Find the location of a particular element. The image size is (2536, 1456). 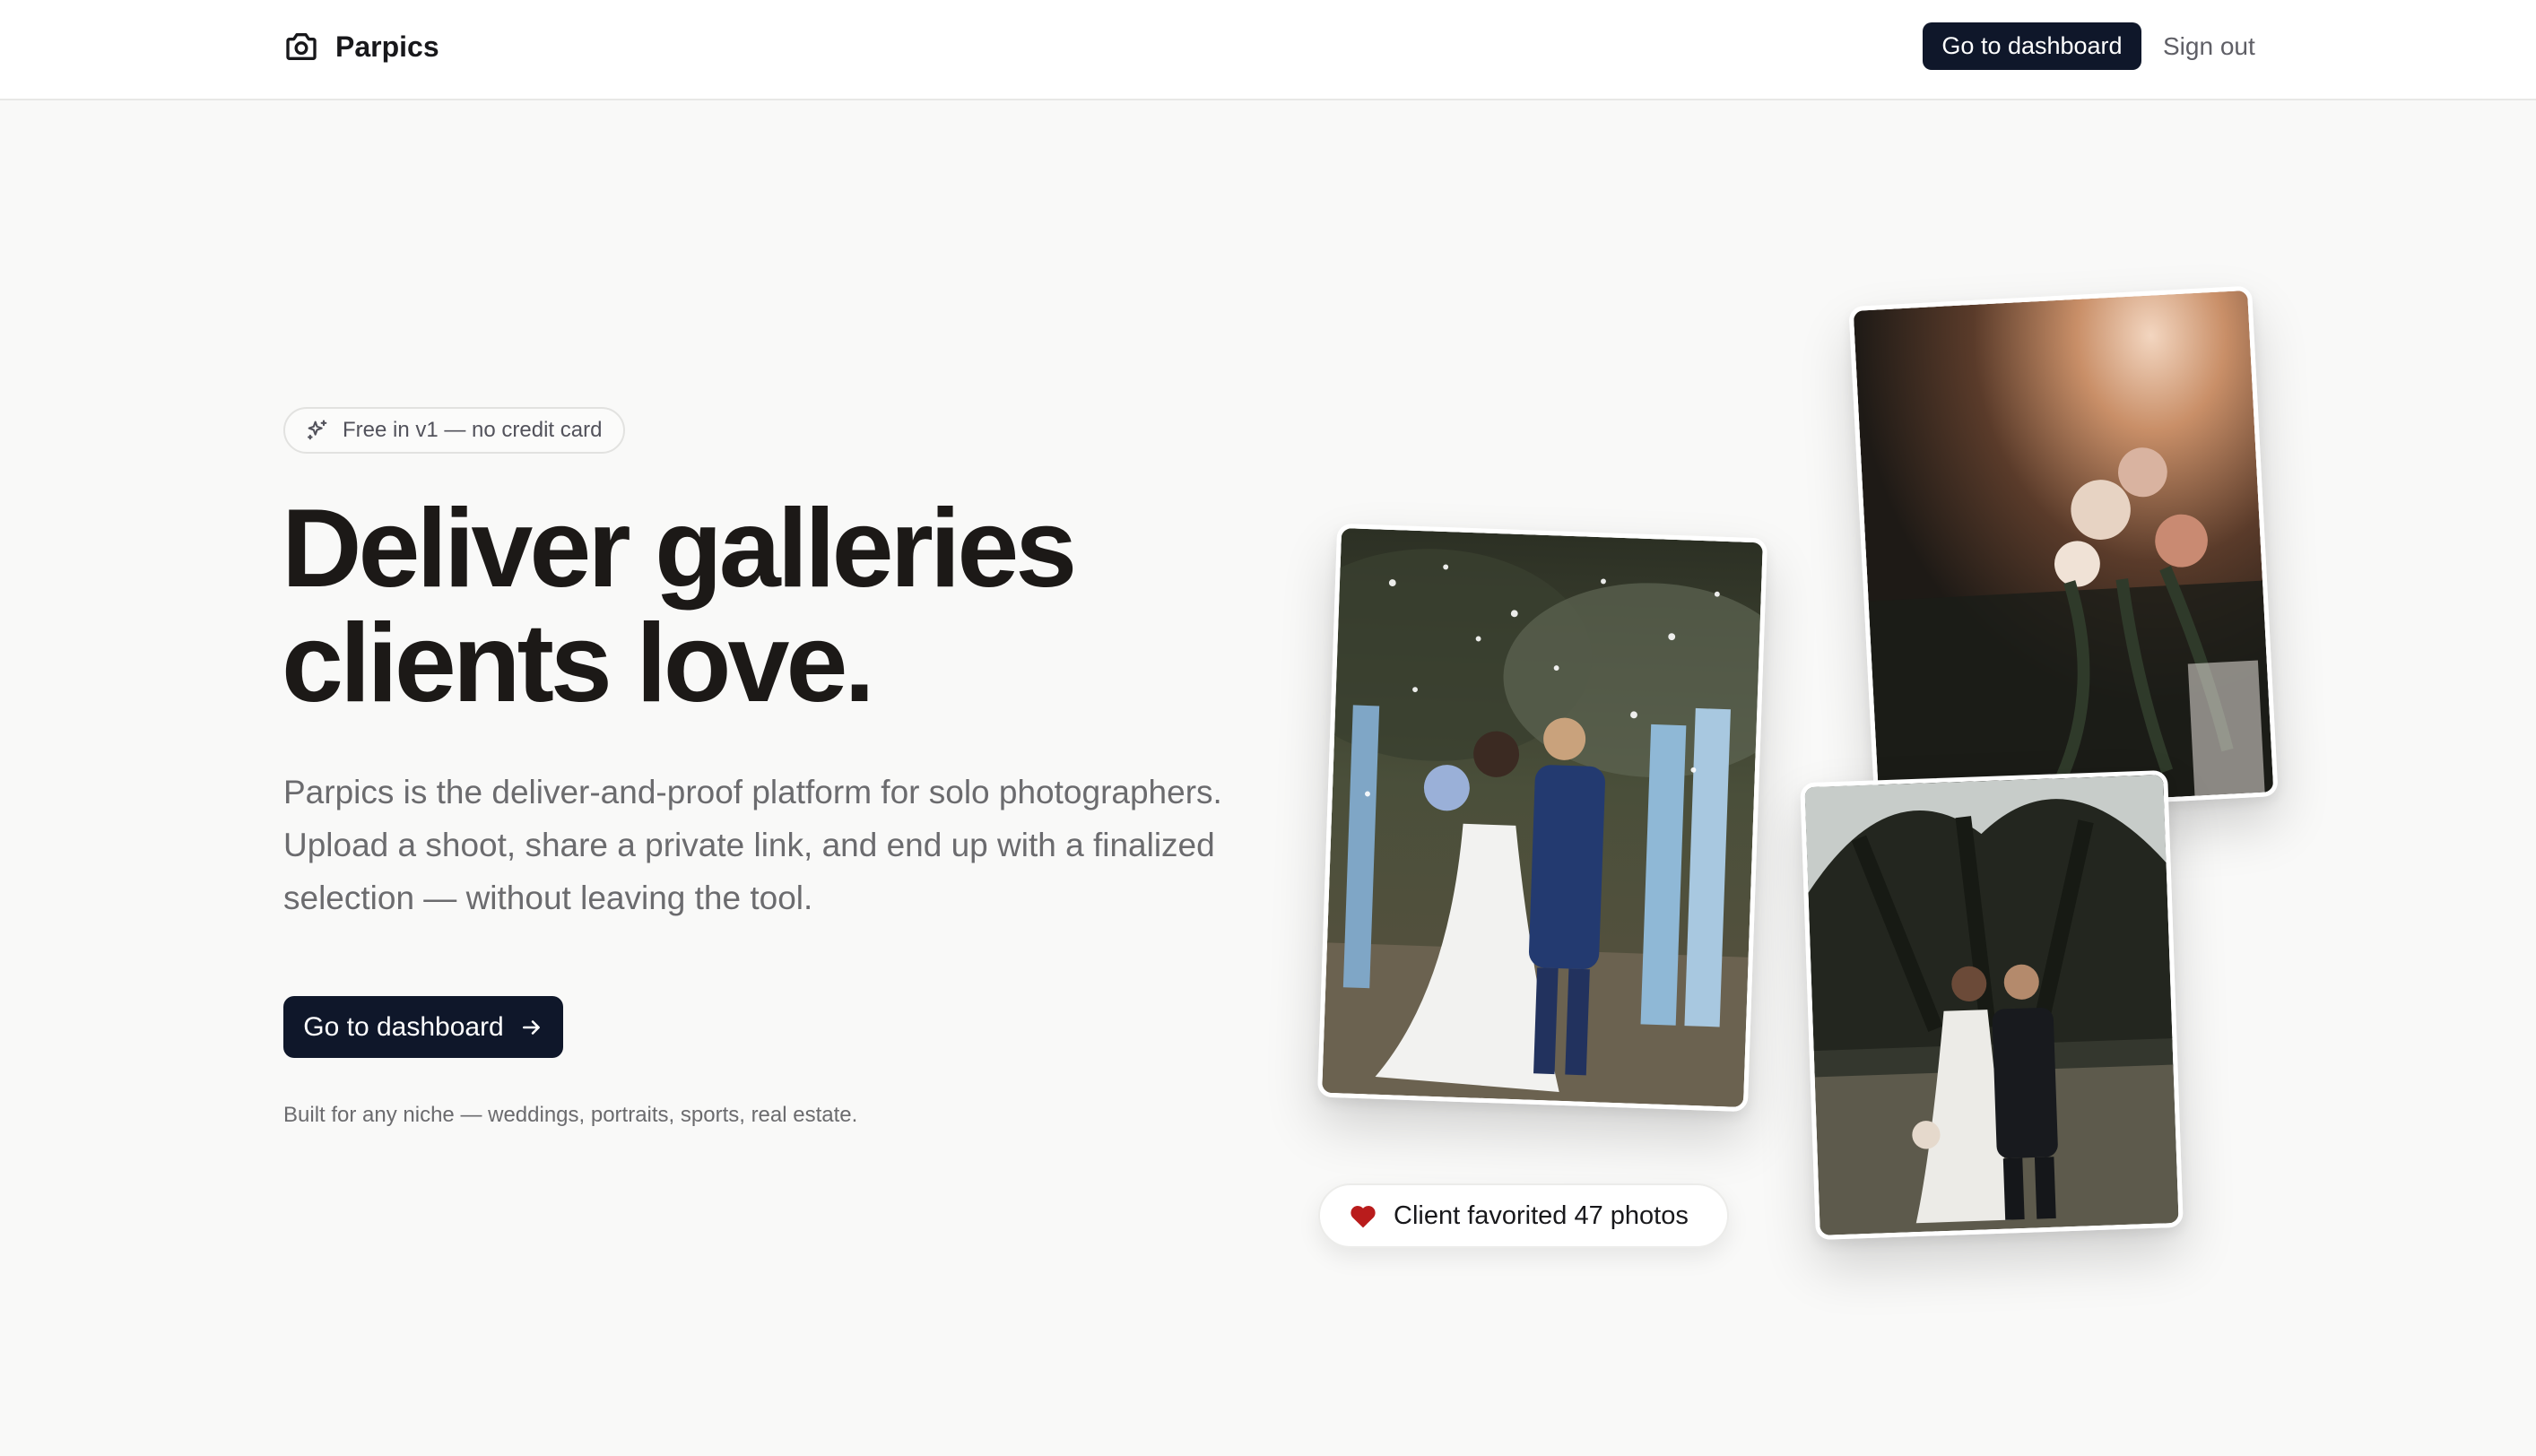

arrow-right-icon is located at coordinates (531, 1027).